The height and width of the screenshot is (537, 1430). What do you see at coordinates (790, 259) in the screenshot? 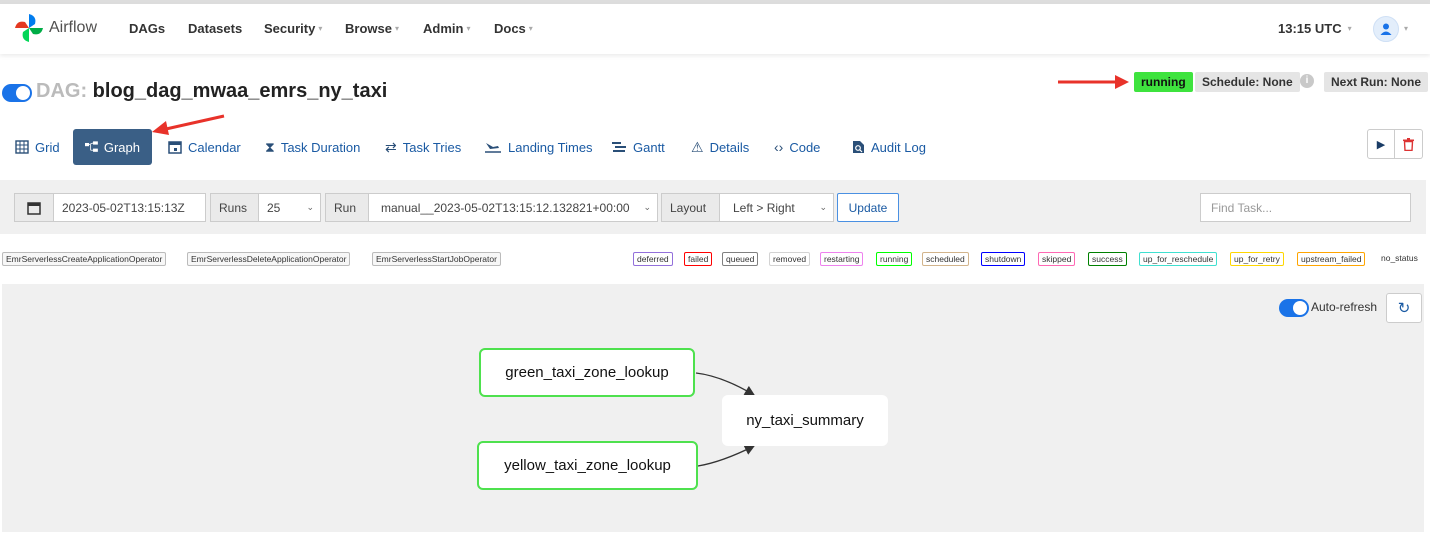
I see `state-legend-removed: removed` at bounding box center [790, 259].